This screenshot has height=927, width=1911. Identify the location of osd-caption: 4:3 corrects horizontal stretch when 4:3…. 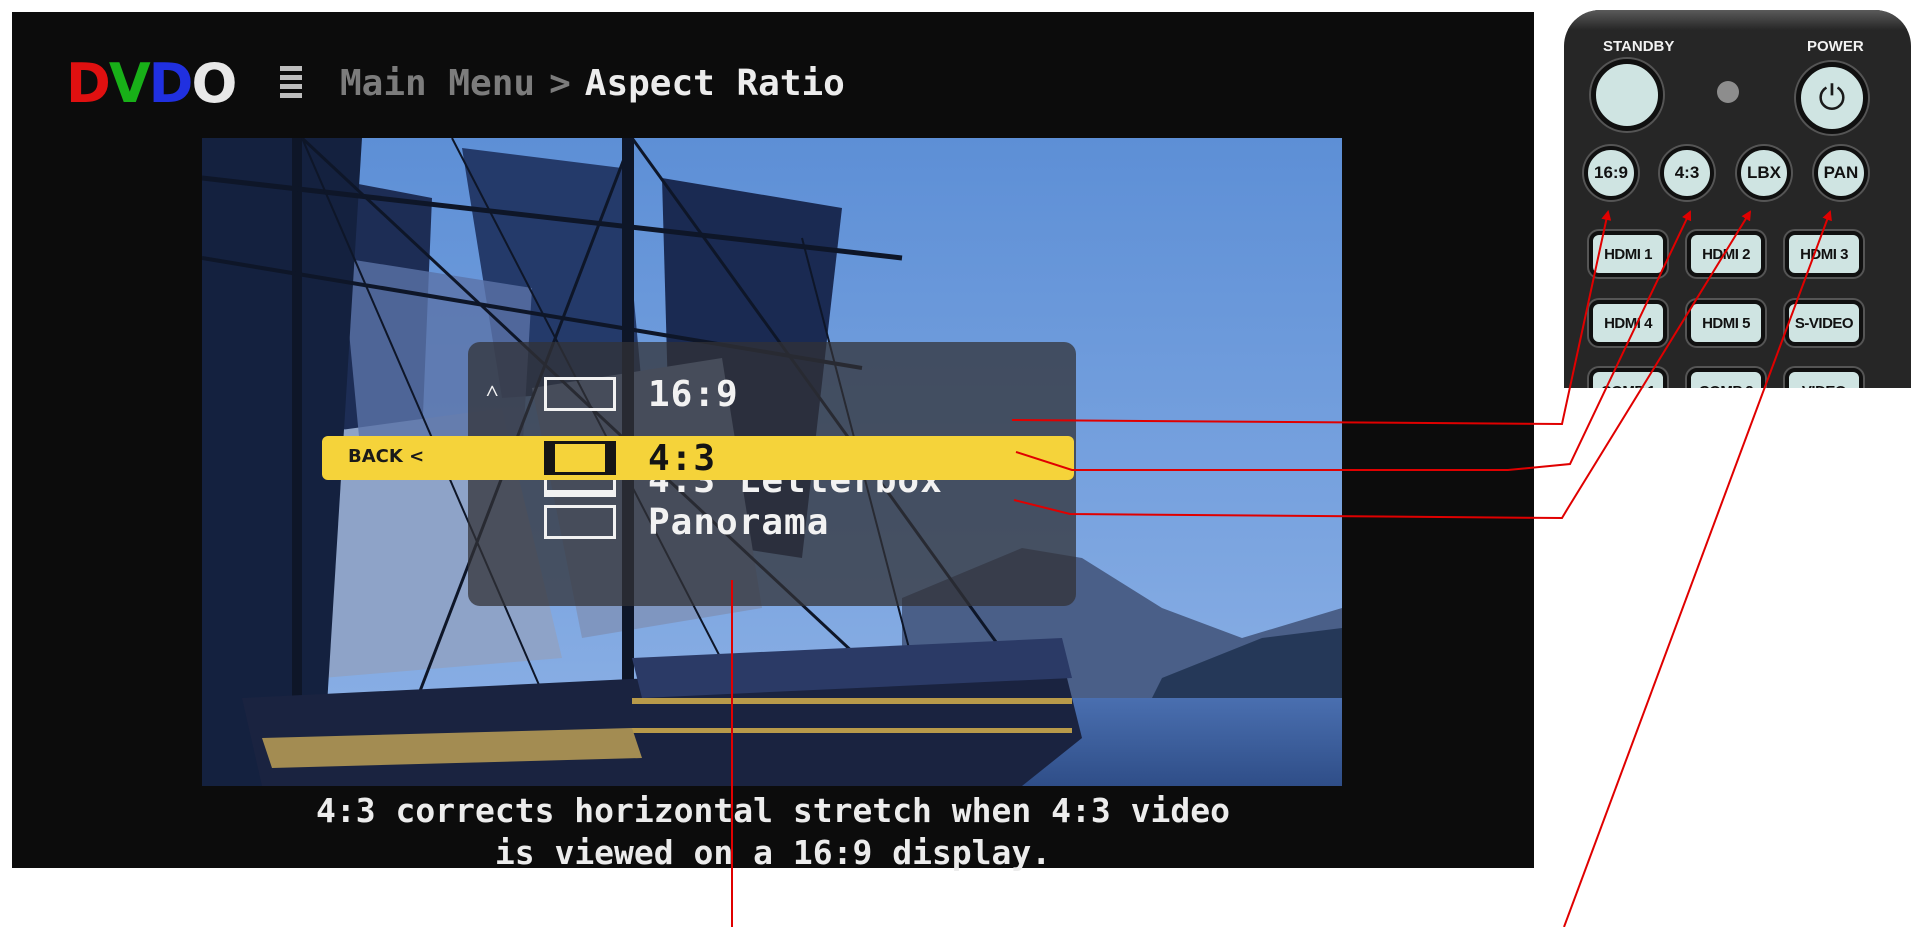
(773, 832).